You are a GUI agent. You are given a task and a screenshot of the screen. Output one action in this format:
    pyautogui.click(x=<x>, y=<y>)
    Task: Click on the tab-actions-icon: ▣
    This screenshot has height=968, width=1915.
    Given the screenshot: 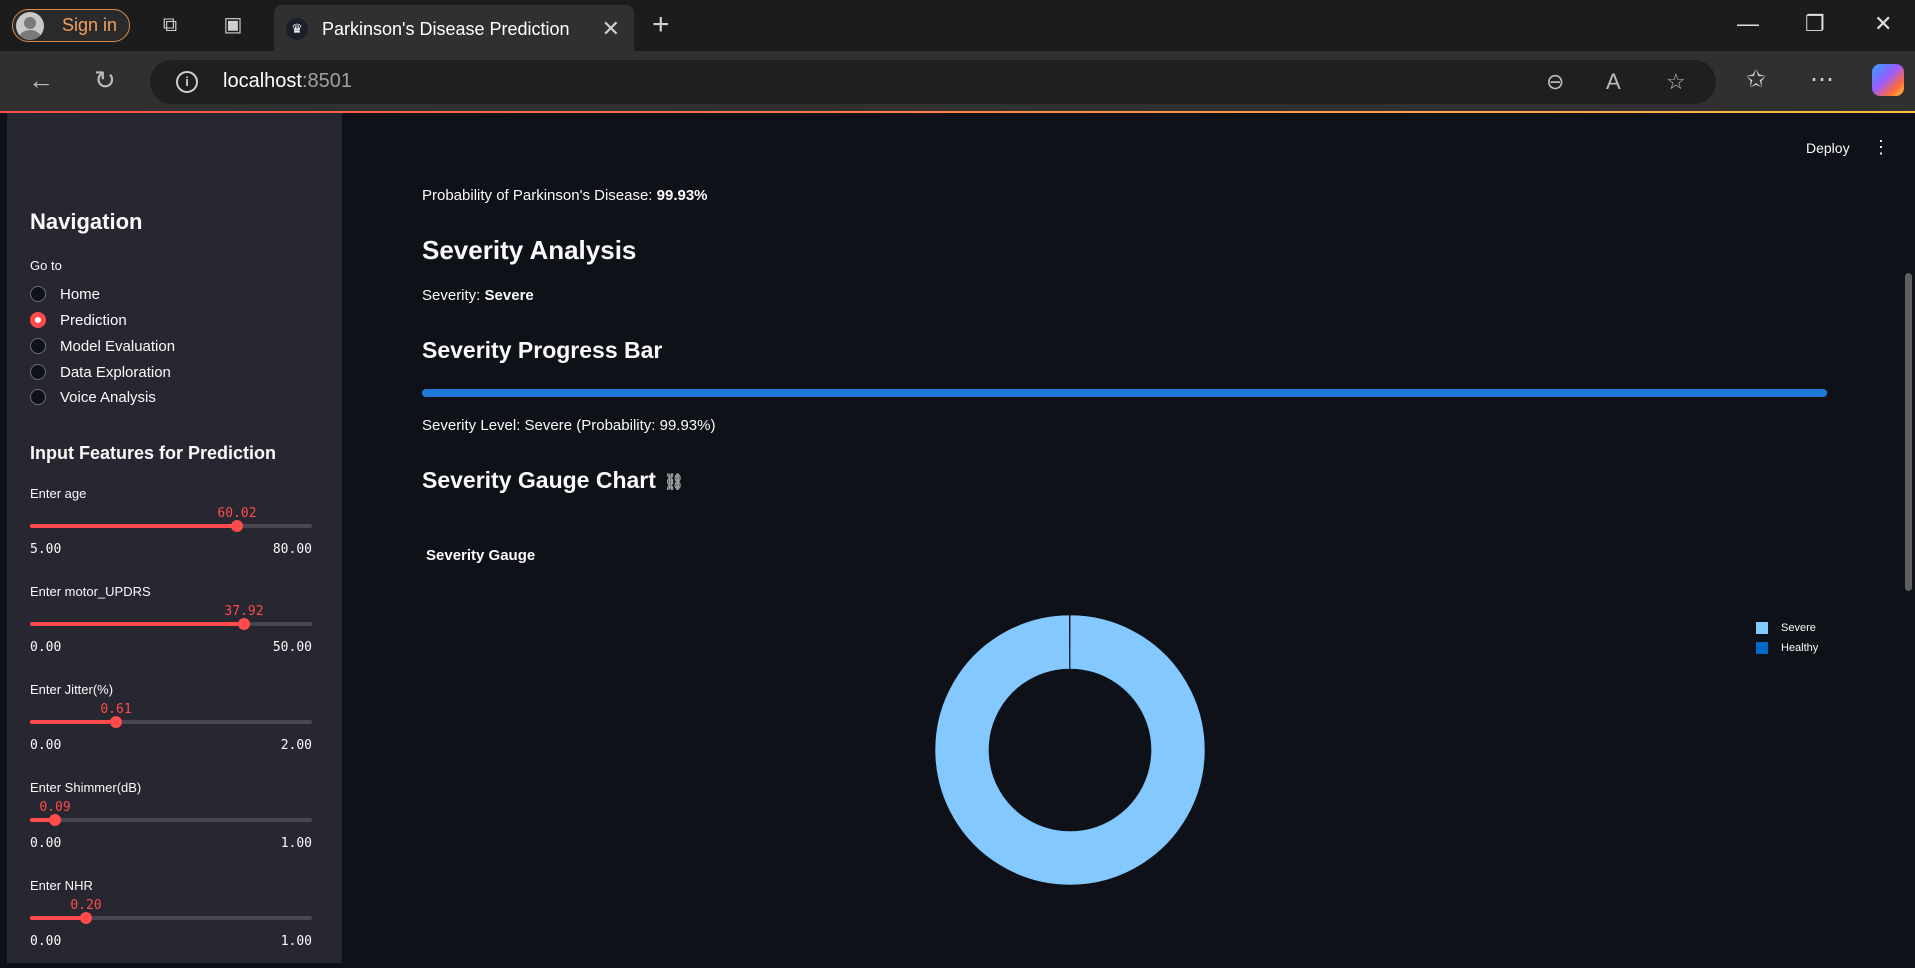 What is the action you would take?
    pyautogui.click(x=233, y=25)
    